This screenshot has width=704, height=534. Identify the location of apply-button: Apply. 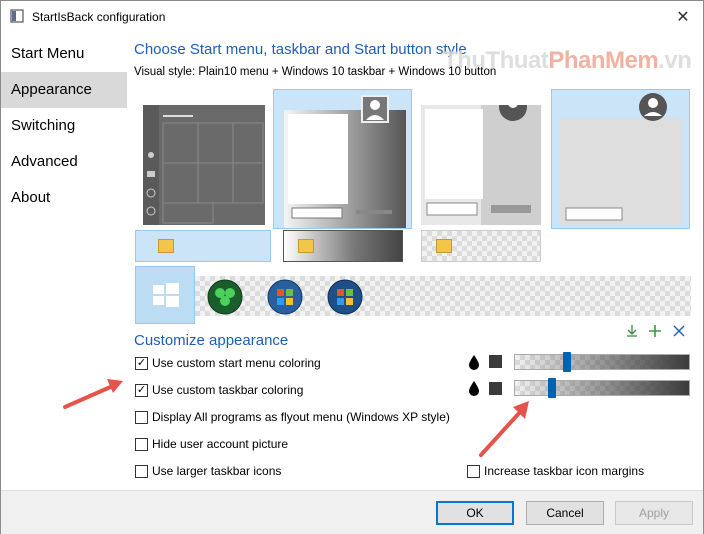
(654, 513).